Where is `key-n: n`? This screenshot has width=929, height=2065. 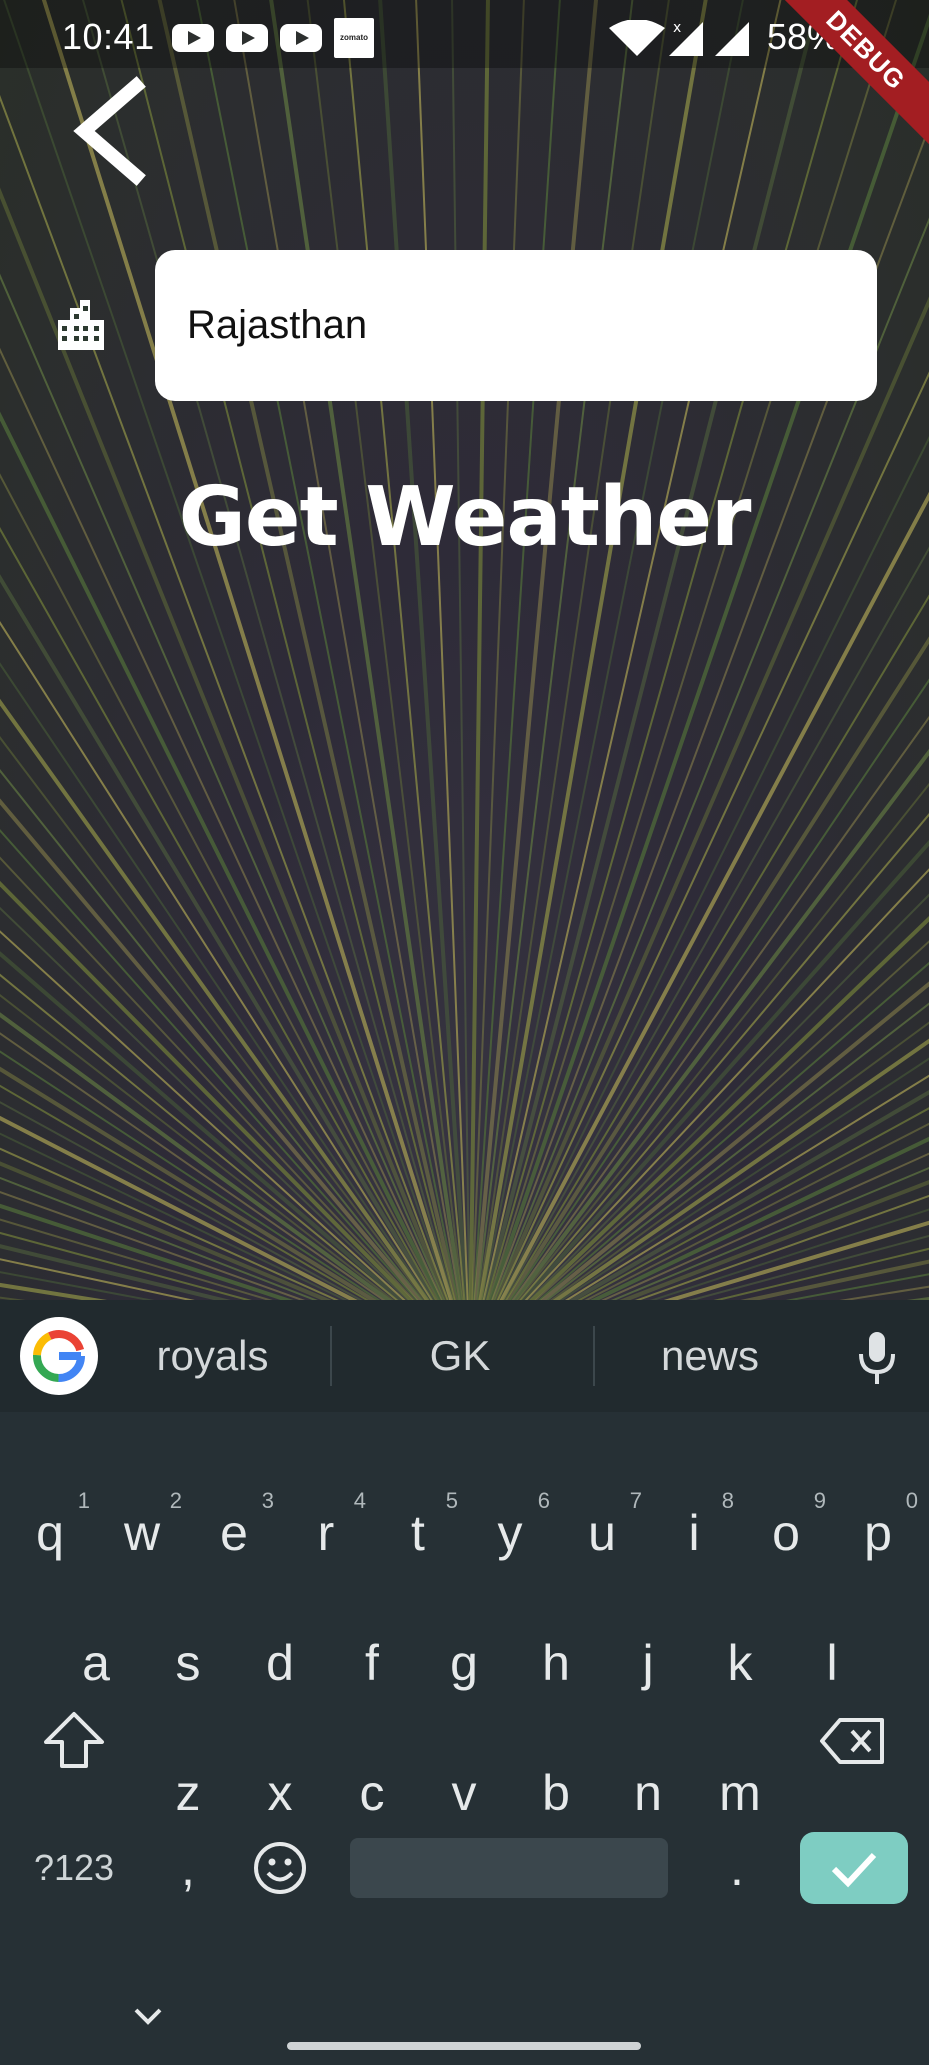
key-n: n is located at coordinates (648, 1793).